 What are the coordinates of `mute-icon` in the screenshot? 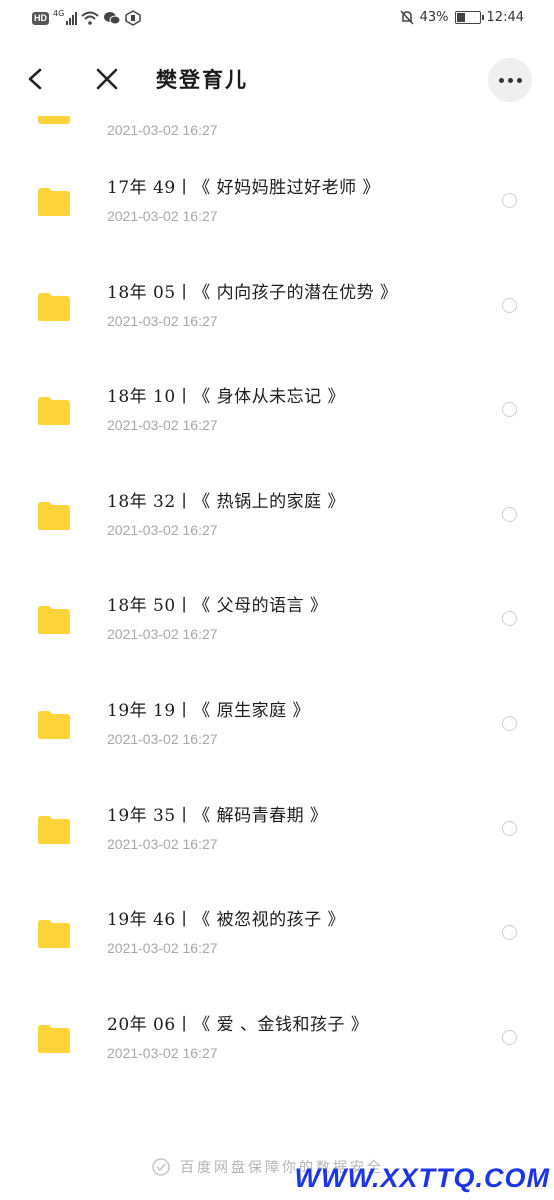 It's located at (407, 17).